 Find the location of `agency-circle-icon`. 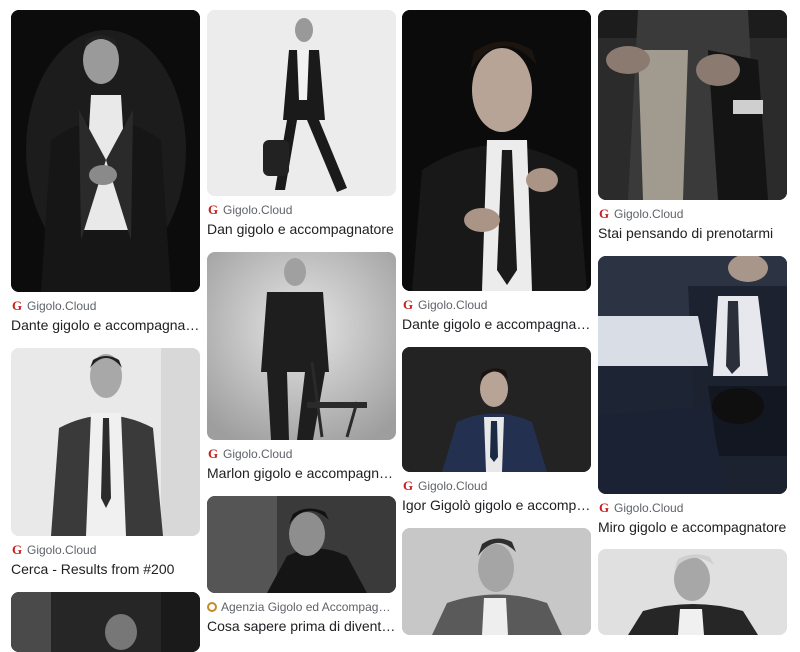

agency-circle-icon is located at coordinates (212, 607).